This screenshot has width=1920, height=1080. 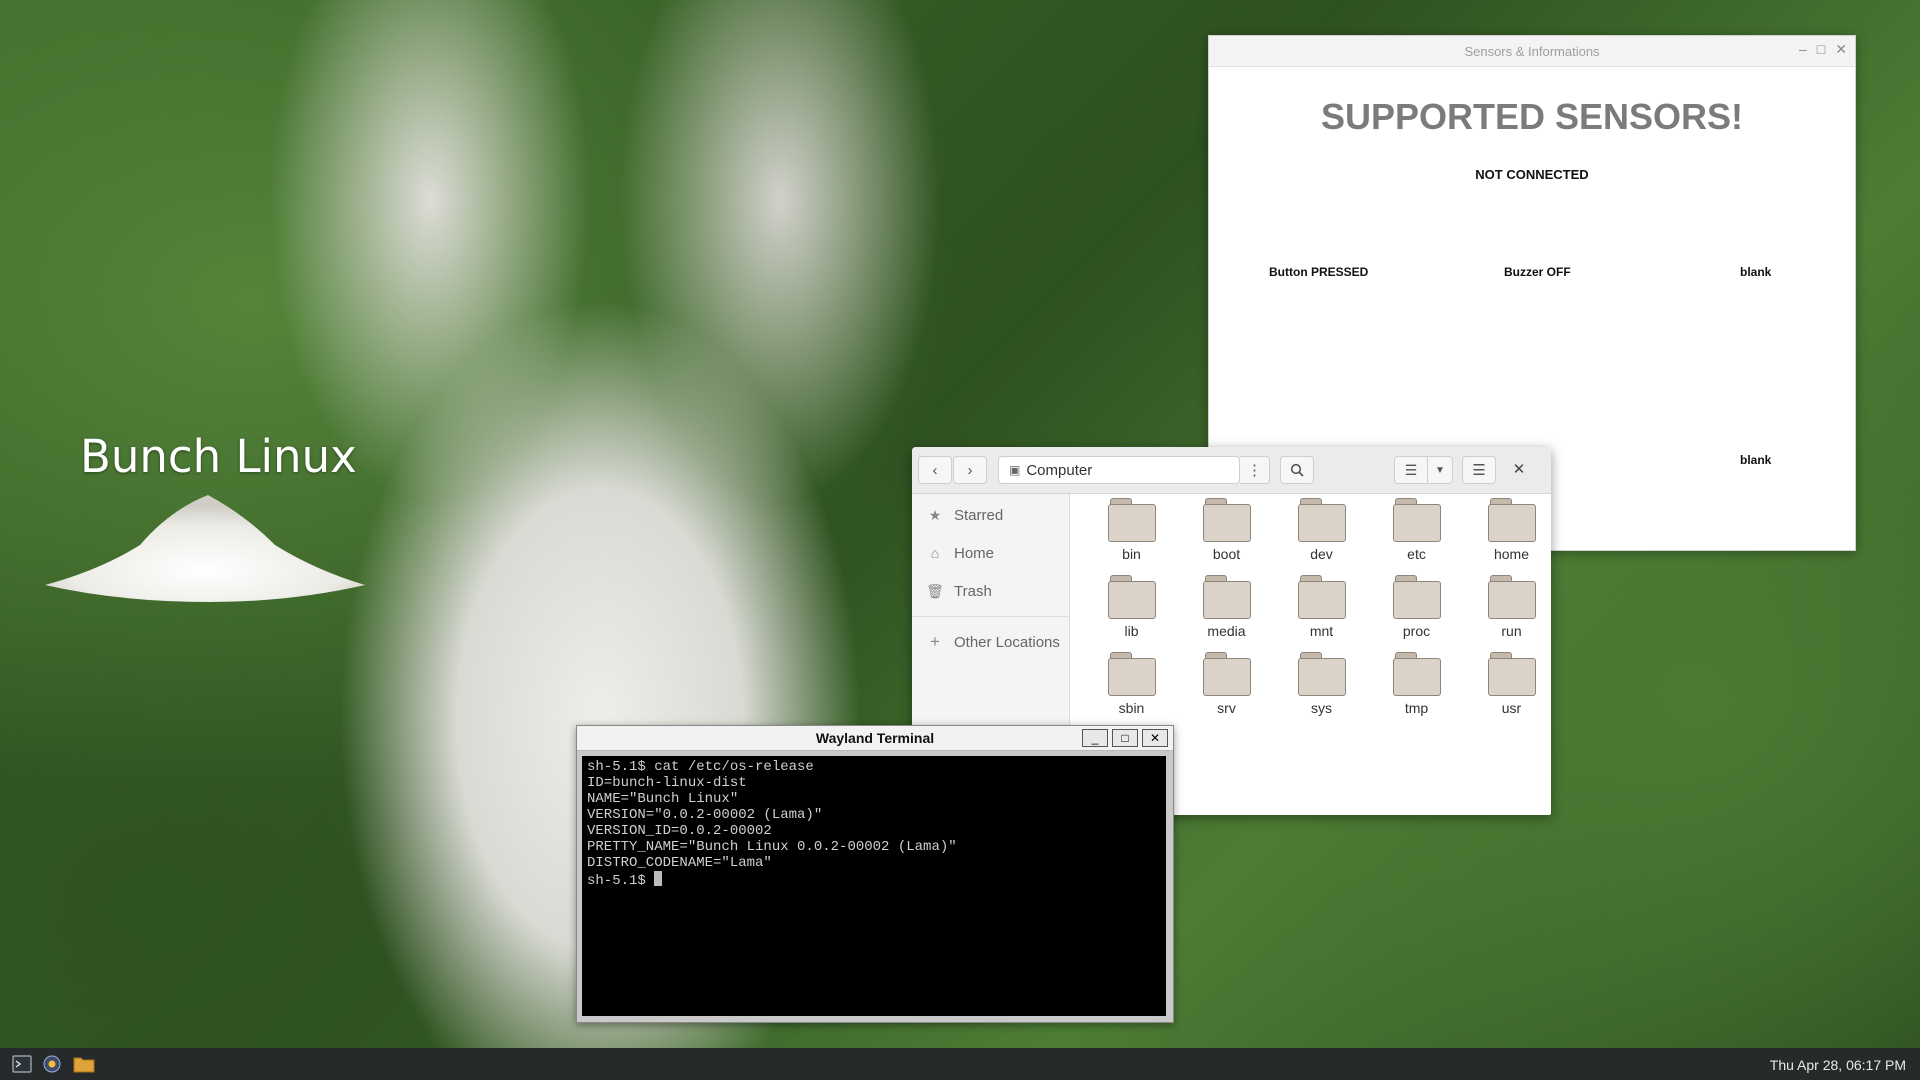 I want to click on sensors-titlebar: Sensors & Informations – □ ✕, so click(x=1532, y=51).